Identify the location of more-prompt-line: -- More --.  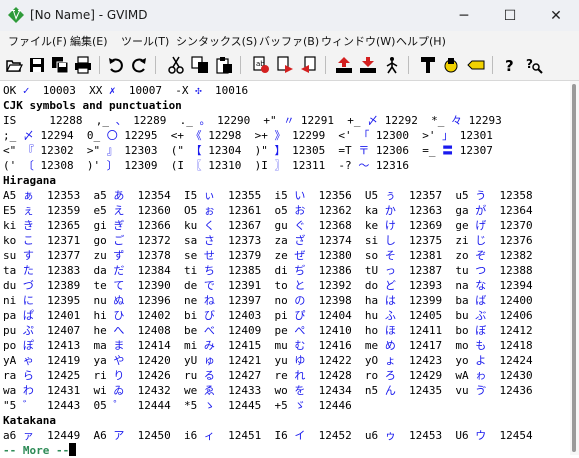
(40, 450).